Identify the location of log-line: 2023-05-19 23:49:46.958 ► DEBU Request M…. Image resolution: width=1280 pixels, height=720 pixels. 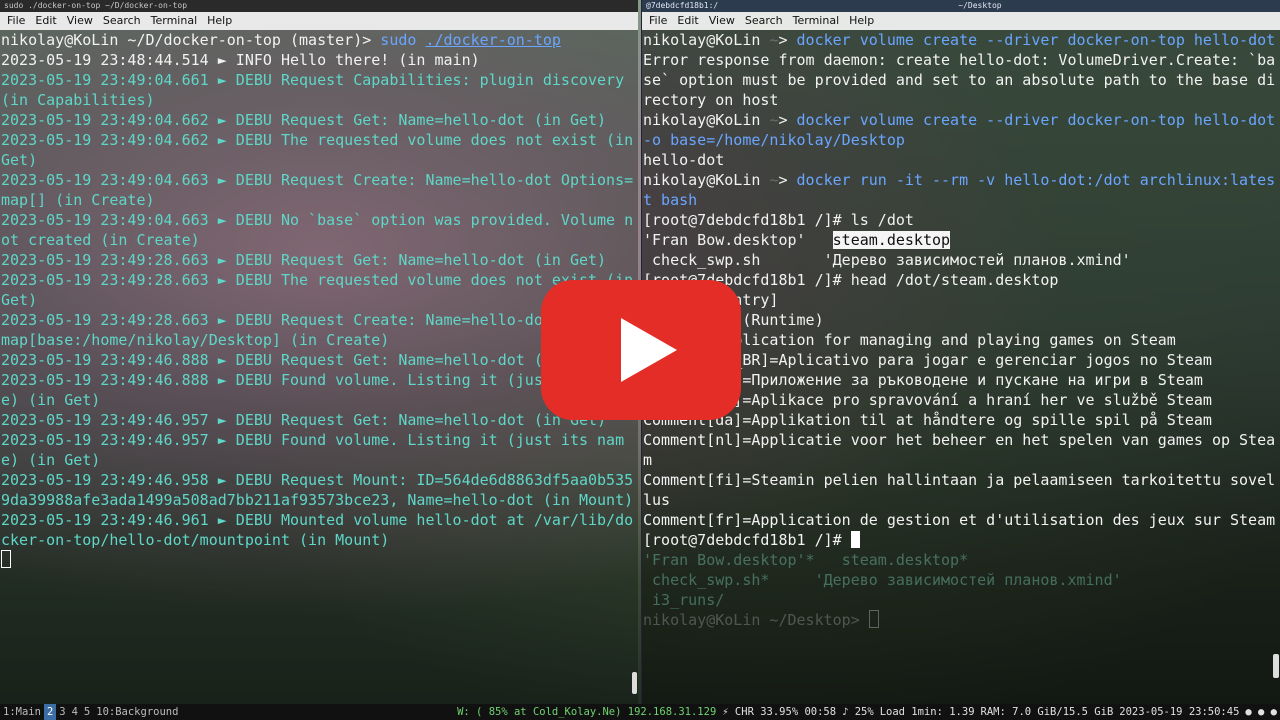
(317, 490).